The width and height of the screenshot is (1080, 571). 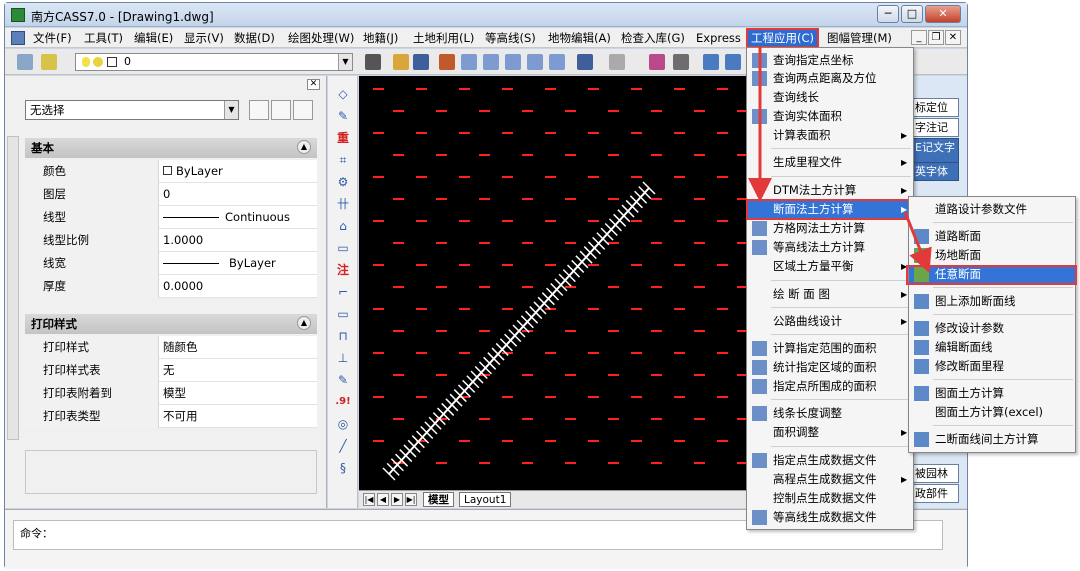 I want to click on arrow-to-arbitrary-section, so click(x=917, y=242).